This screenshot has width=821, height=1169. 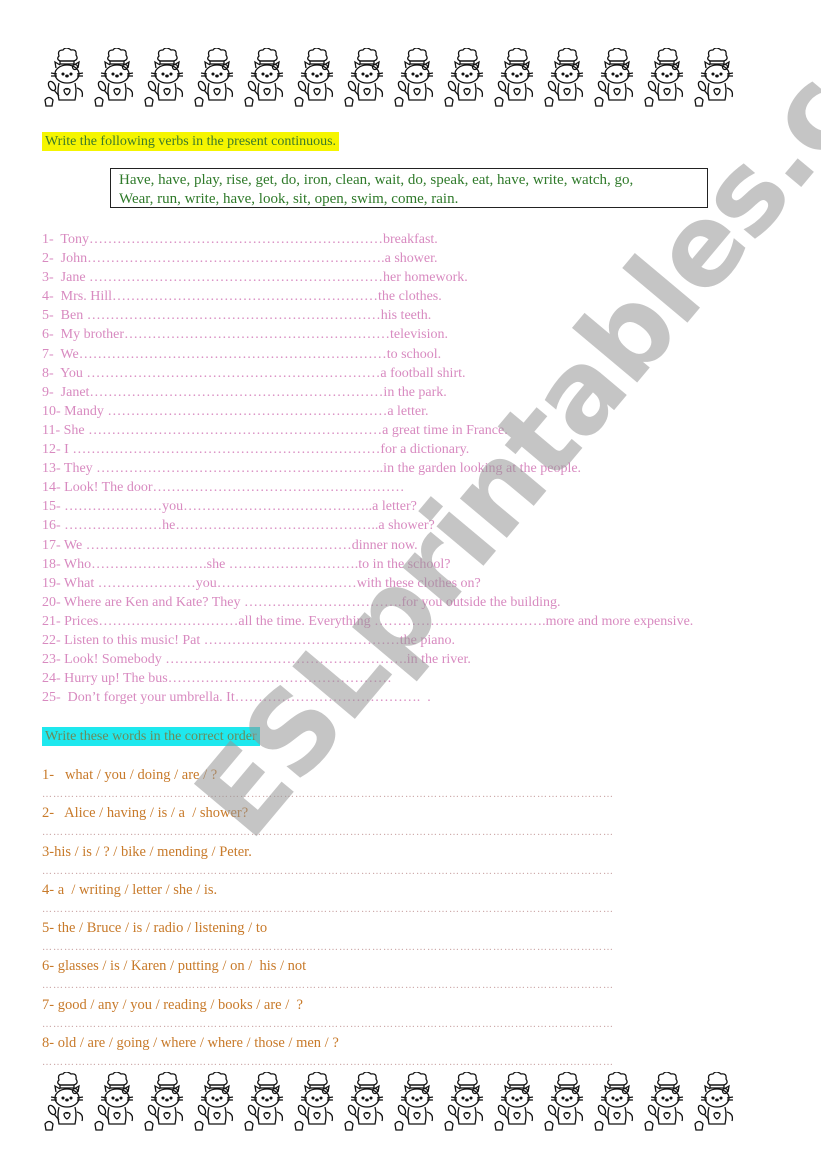 I want to click on sentence-line: 17- We …………………………………………………dinner now., so click(x=230, y=545).